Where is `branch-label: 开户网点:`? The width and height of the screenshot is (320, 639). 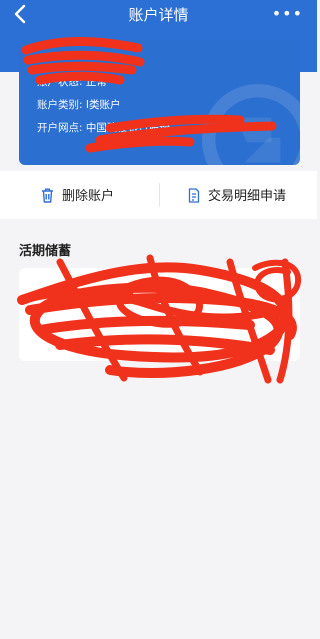 branch-label: 开户网点: is located at coordinates (60, 128).